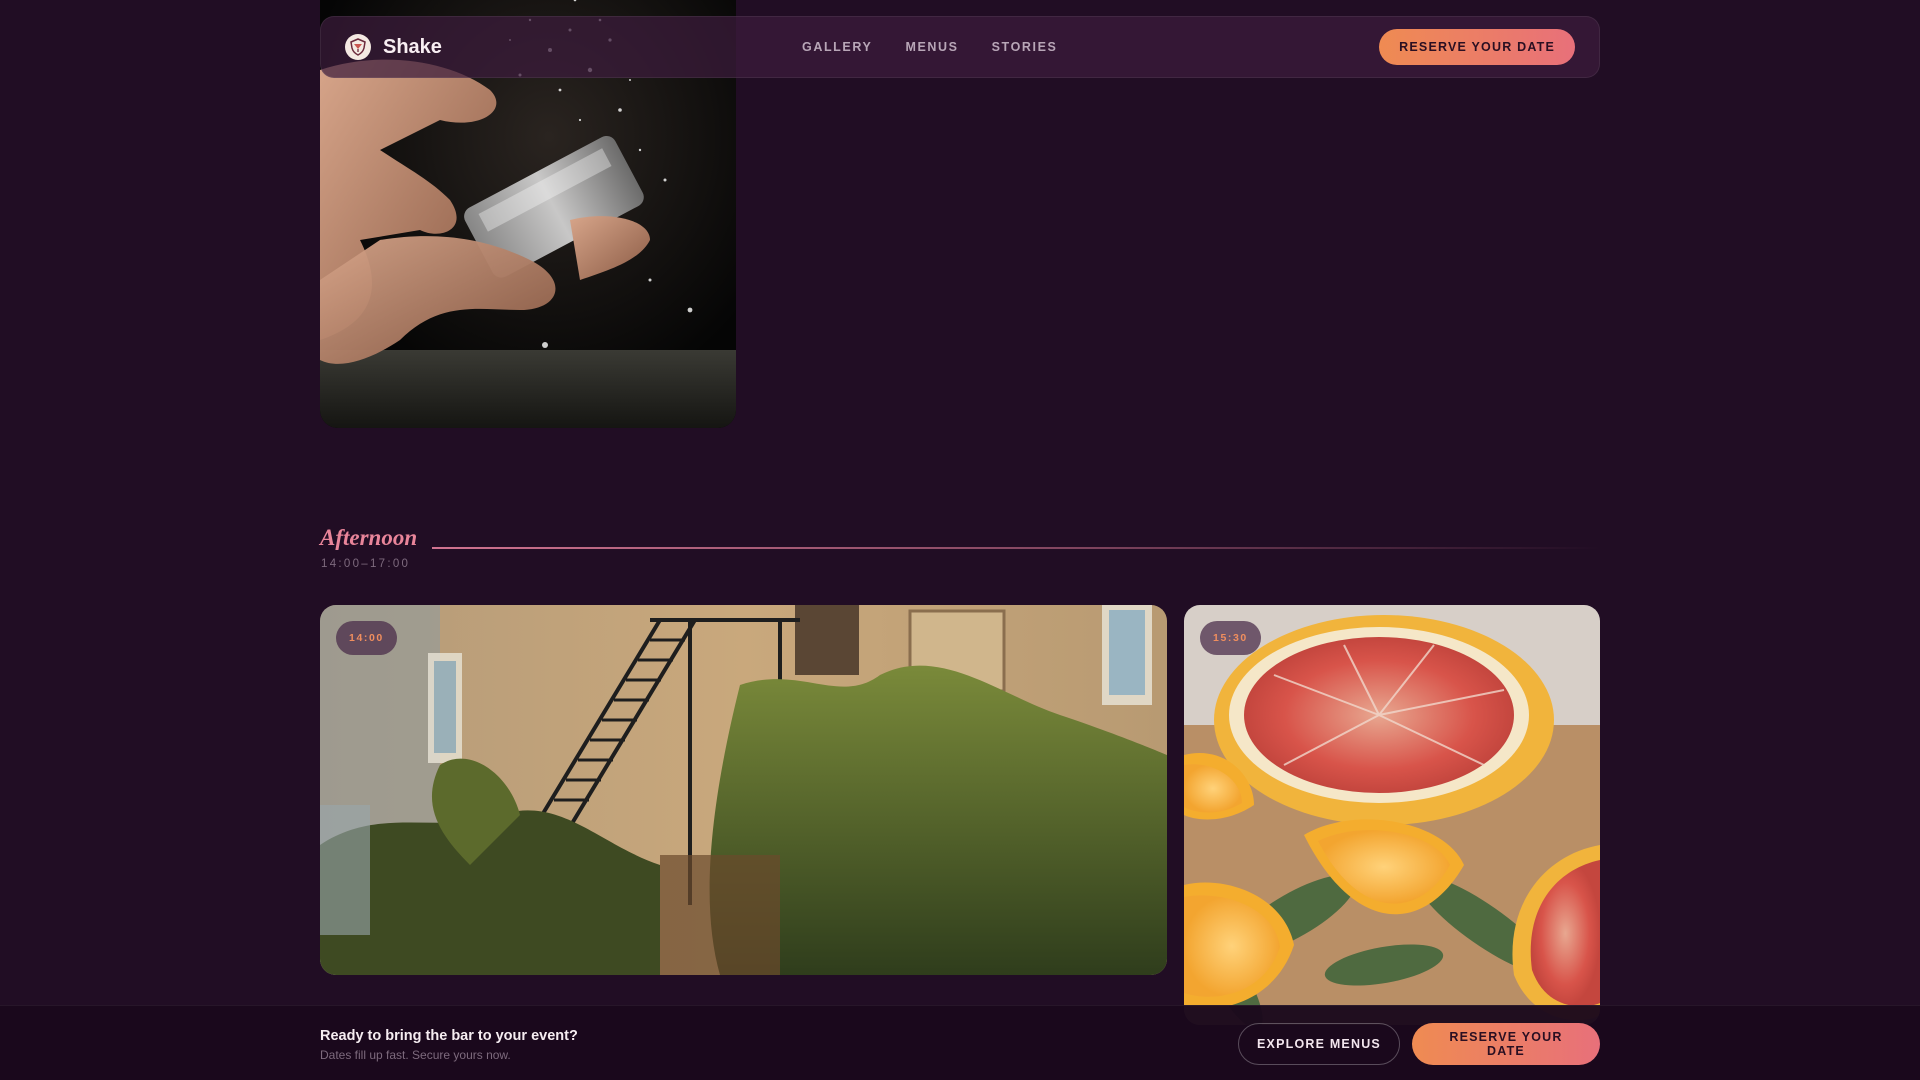 This screenshot has height=1080, width=1920. Describe the element at coordinates (366, 564) in the screenshot. I see `section-time-range: 14:00–17:00` at that location.